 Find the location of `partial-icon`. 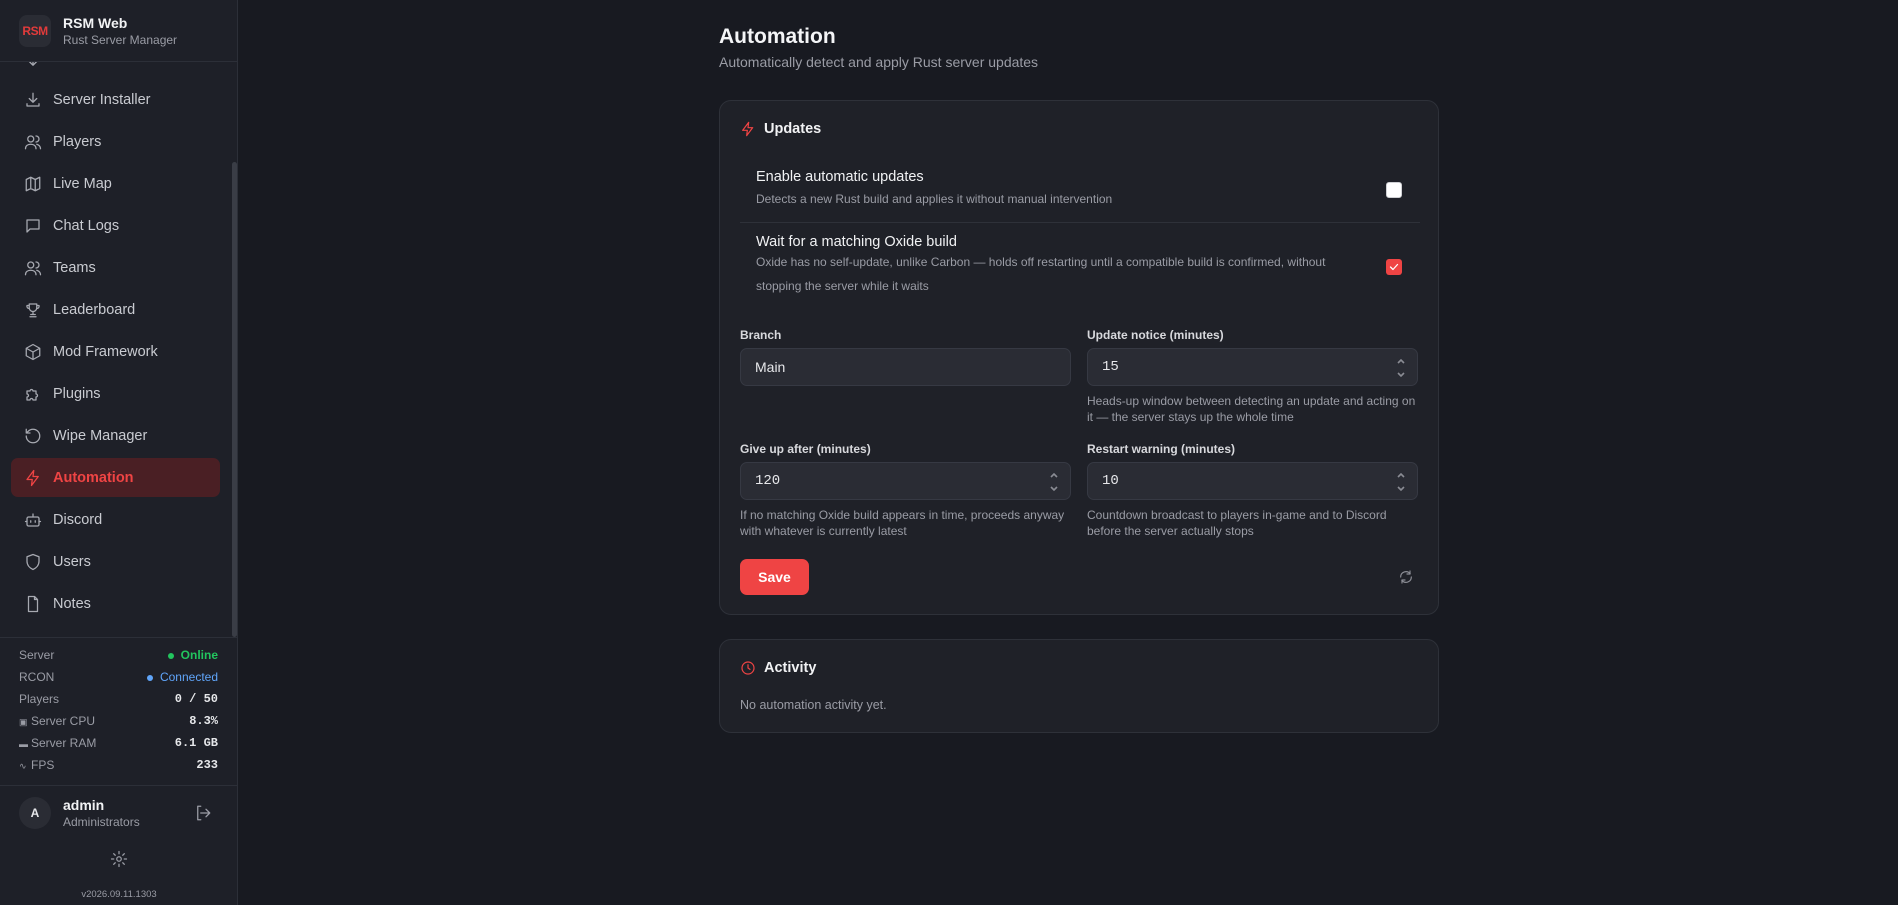

partial-icon is located at coordinates (33, 64).